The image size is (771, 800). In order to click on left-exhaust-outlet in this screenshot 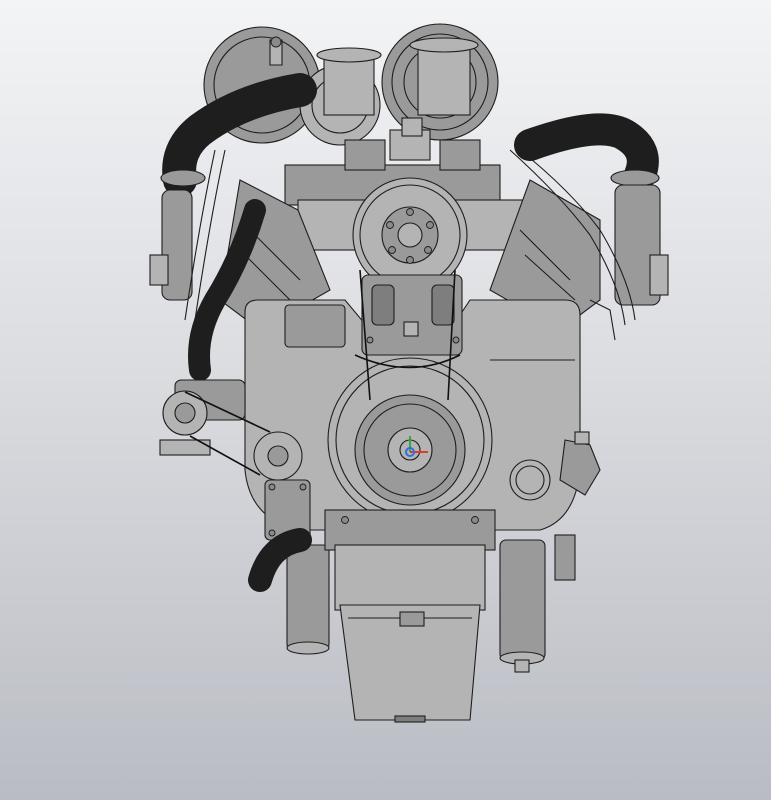, I will do `click(349, 81)`.